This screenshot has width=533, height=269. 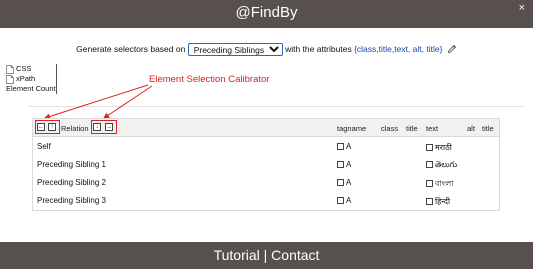 I want to click on arrow-down-icon: ↓, so click(x=97, y=127).